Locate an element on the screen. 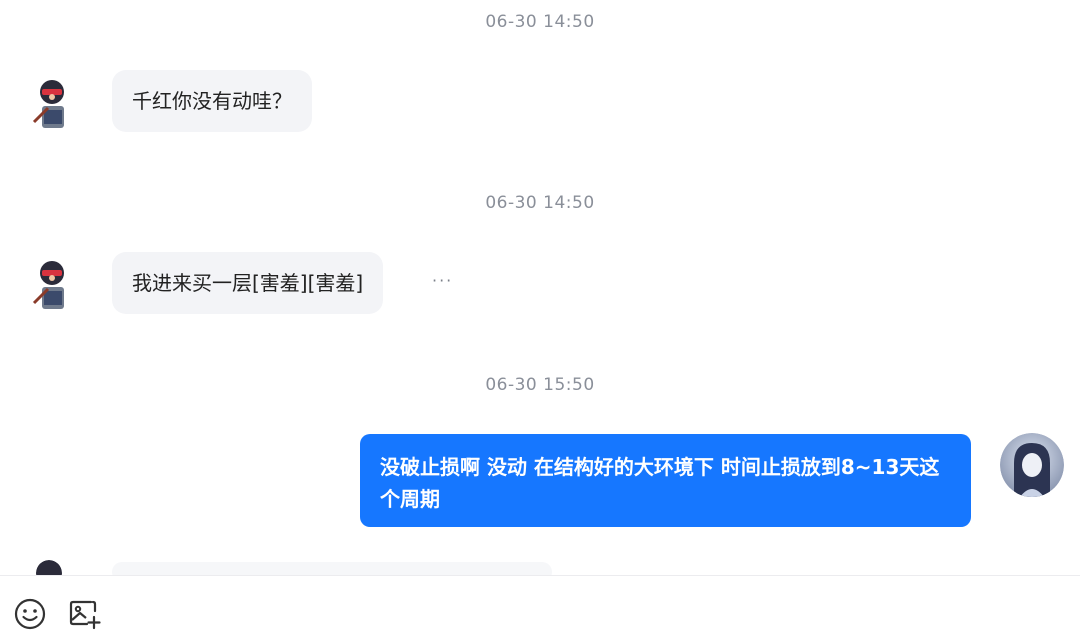  more-options-icon: ··· is located at coordinates (442, 280).